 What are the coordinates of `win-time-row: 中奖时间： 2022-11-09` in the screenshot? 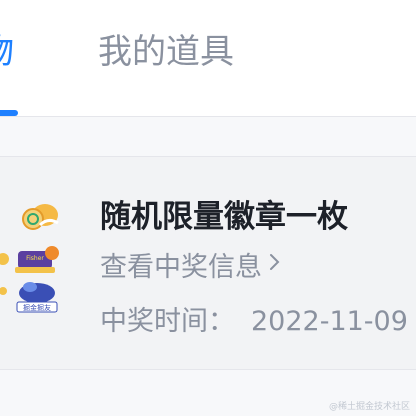 It's located at (254, 318).